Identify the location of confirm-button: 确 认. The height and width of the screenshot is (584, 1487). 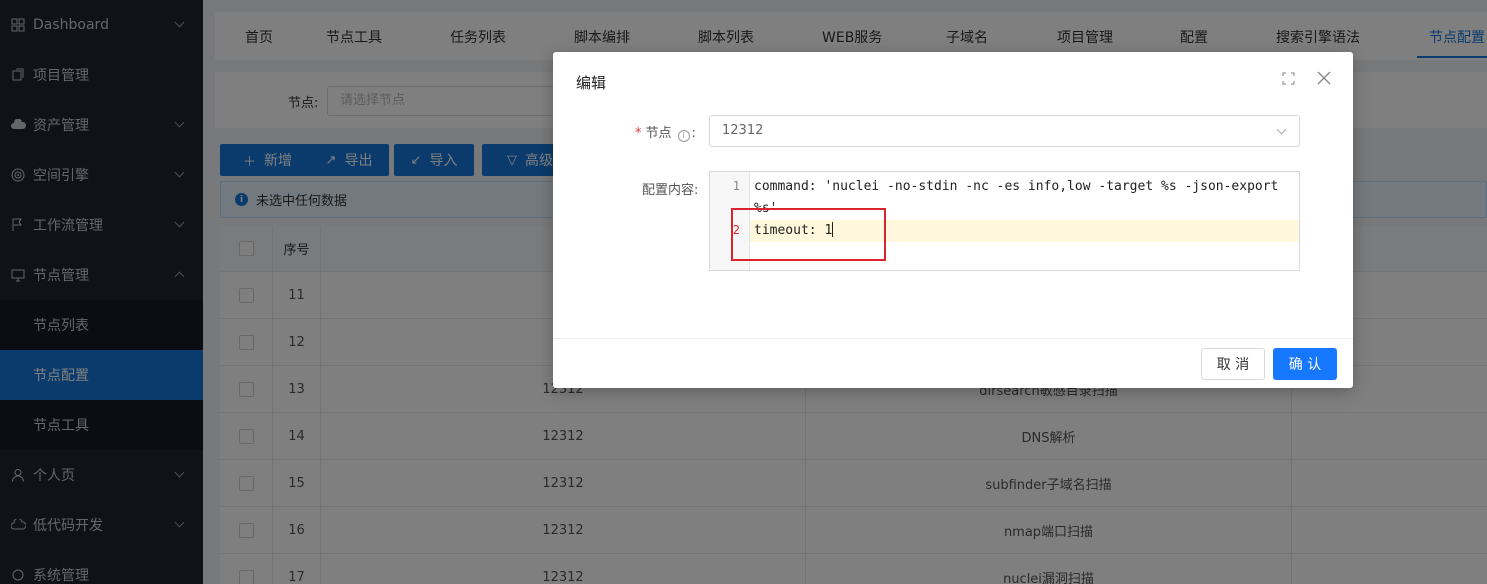
(1305, 364).